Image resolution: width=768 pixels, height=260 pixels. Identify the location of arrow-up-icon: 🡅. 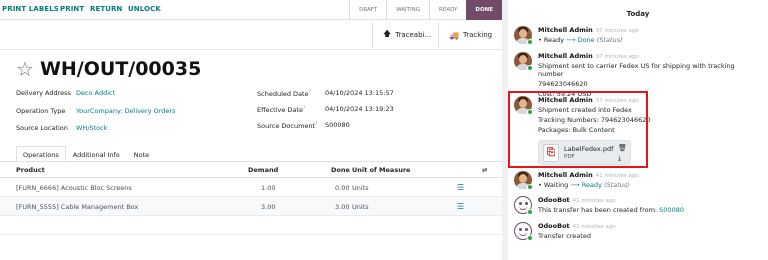
(387, 33).